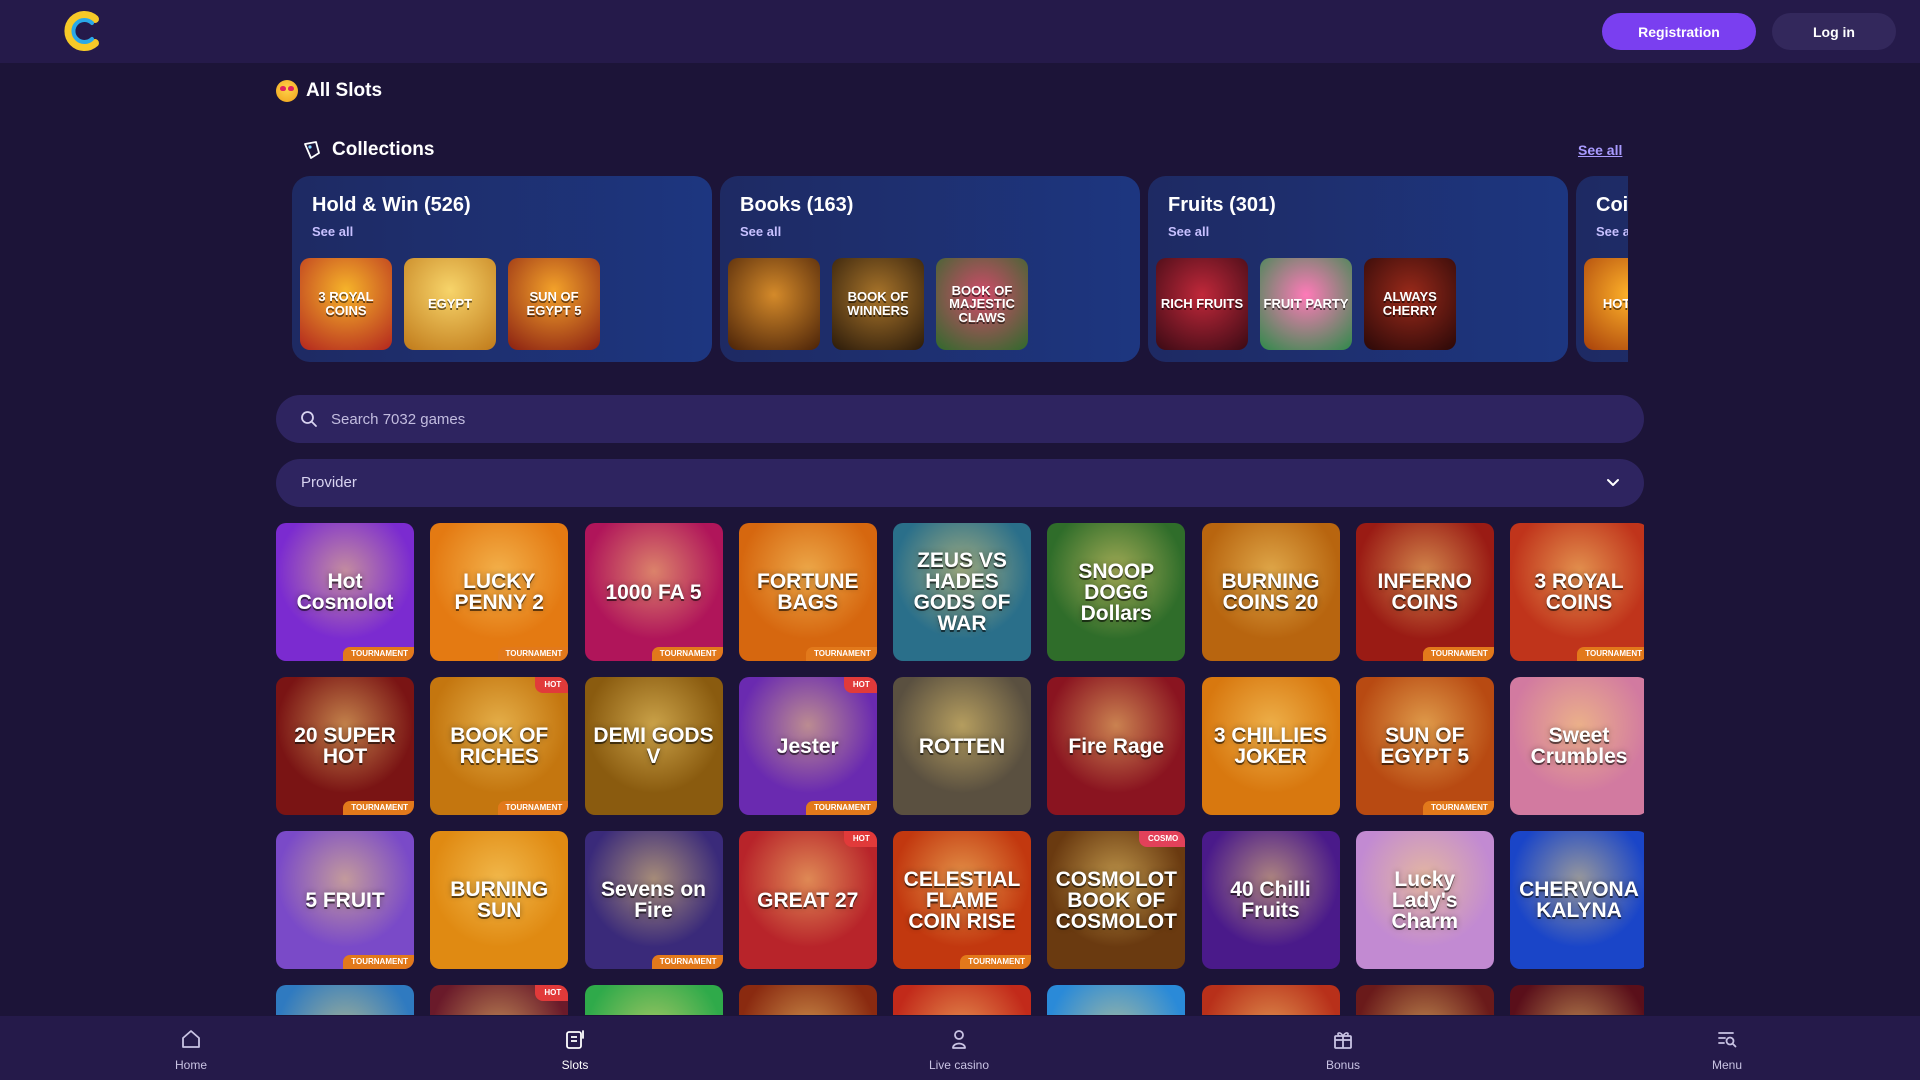 The width and height of the screenshot is (1920, 1080). What do you see at coordinates (807, 592) in the screenshot?
I see `game-tile: FORTUNE BAGS TOURNAMENT` at bounding box center [807, 592].